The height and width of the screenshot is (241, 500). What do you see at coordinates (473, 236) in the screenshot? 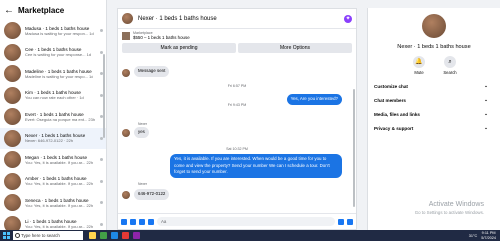
I see `weather-temp: 31°C` at bounding box center [473, 236].